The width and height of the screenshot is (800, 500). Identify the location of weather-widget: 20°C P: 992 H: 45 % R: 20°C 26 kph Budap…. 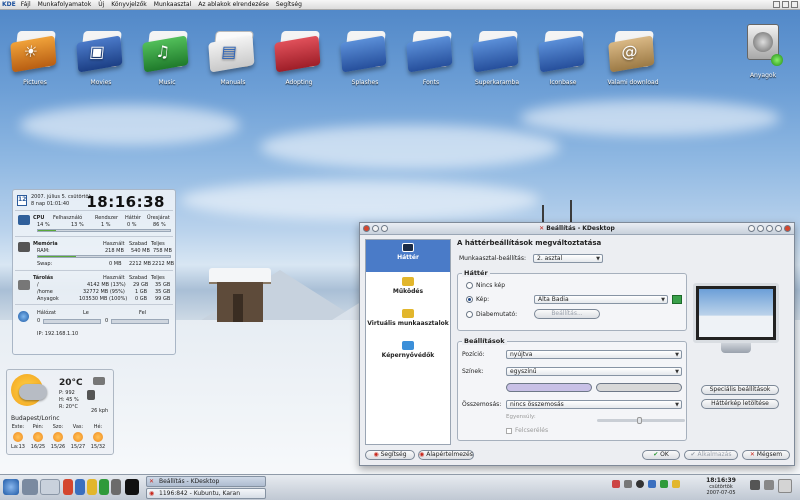
(60, 412).